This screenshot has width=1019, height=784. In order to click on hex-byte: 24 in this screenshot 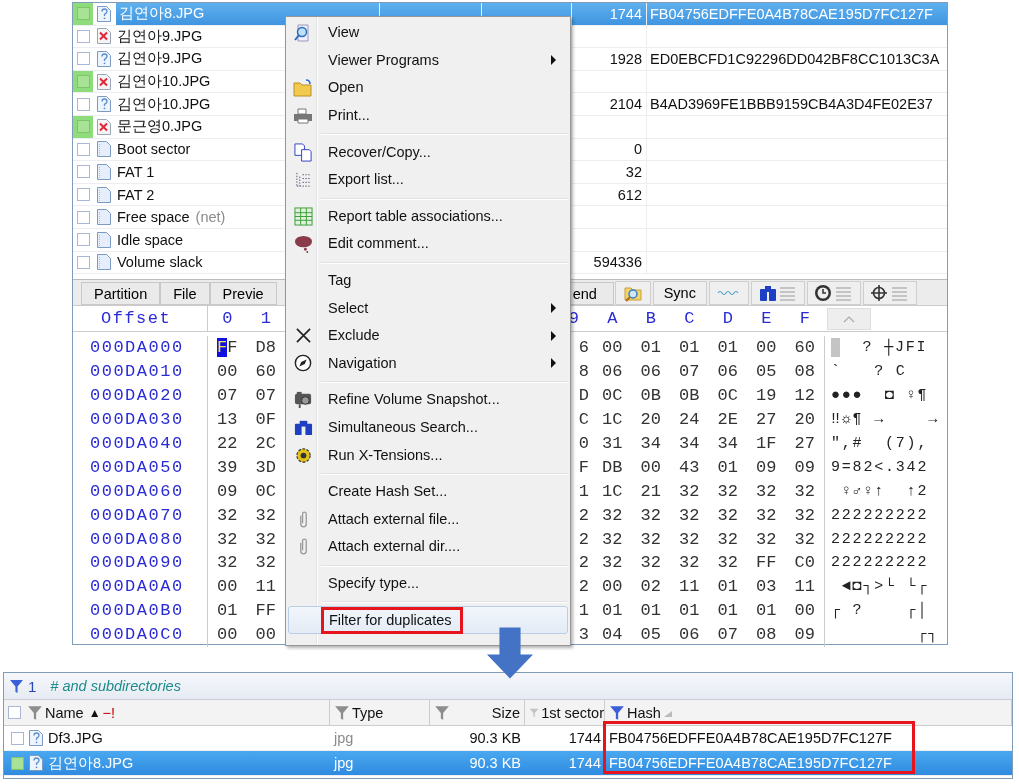, I will do `click(689, 420)`.